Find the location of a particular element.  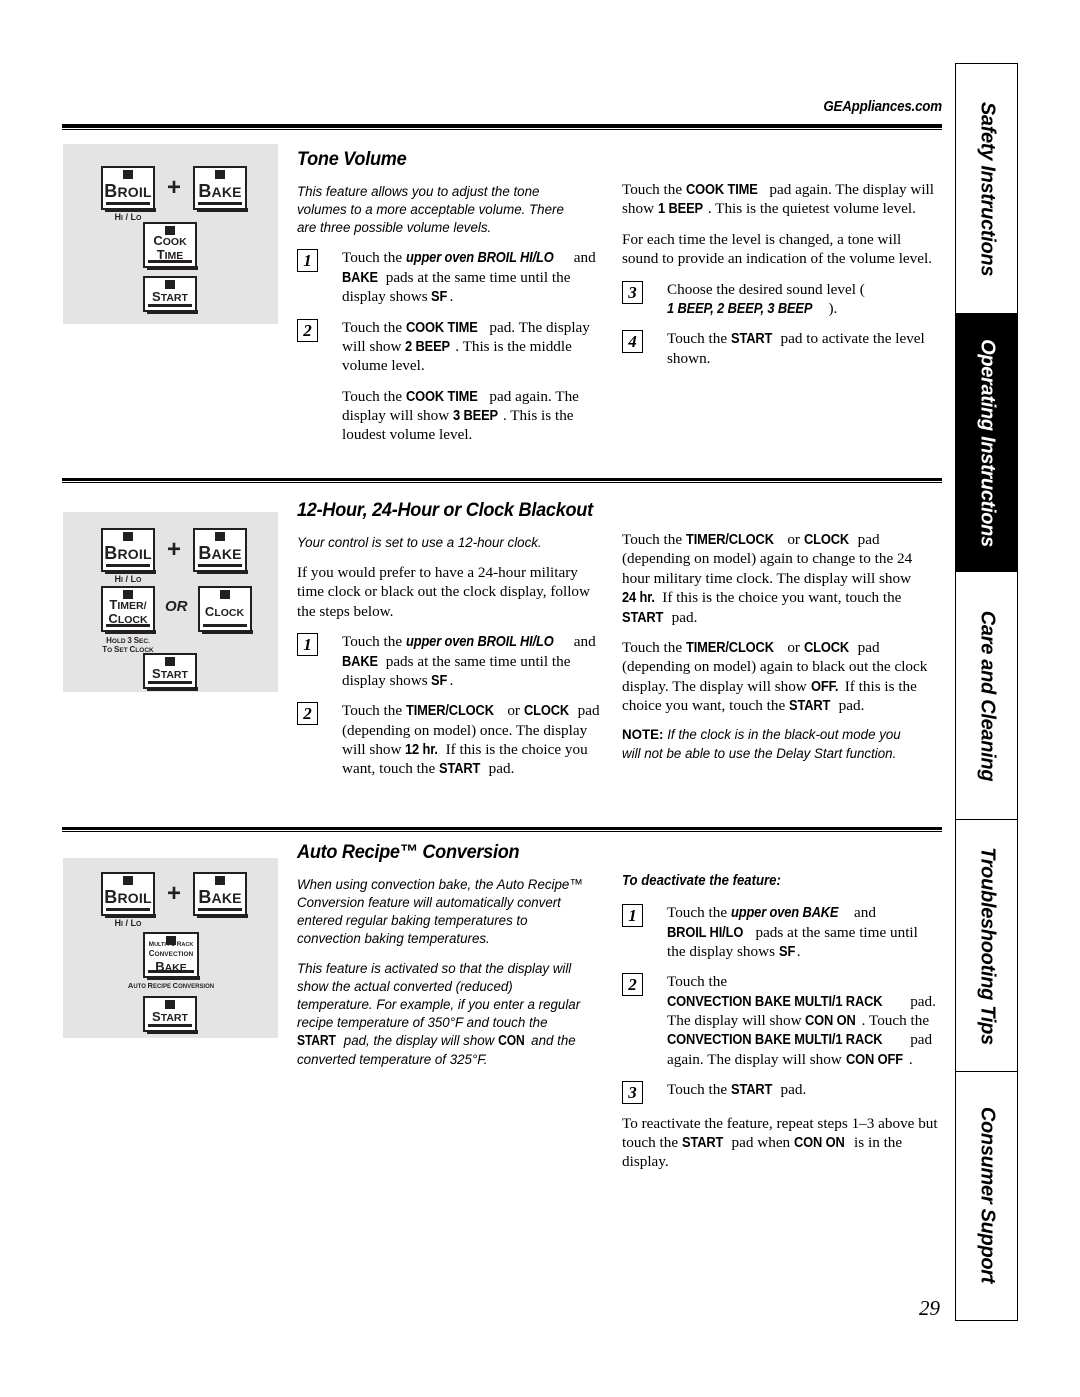

sidebar-tab-label: Consumer Support is located at coordinates (987, 1195).